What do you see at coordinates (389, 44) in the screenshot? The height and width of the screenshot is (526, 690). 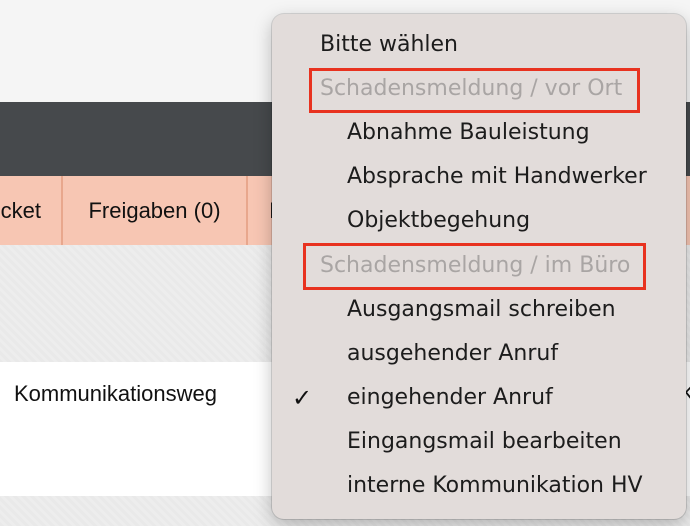 I see `option-label: Bitte wählen` at bounding box center [389, 44].